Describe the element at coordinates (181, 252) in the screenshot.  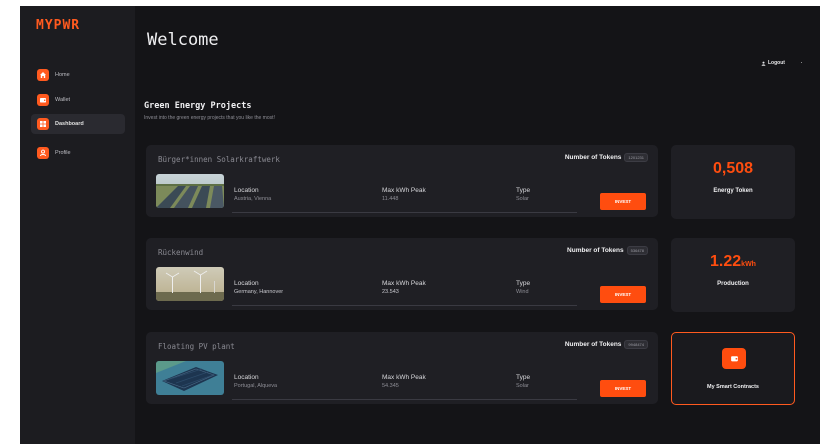
I see `project-name: Rückenwind` at that location.